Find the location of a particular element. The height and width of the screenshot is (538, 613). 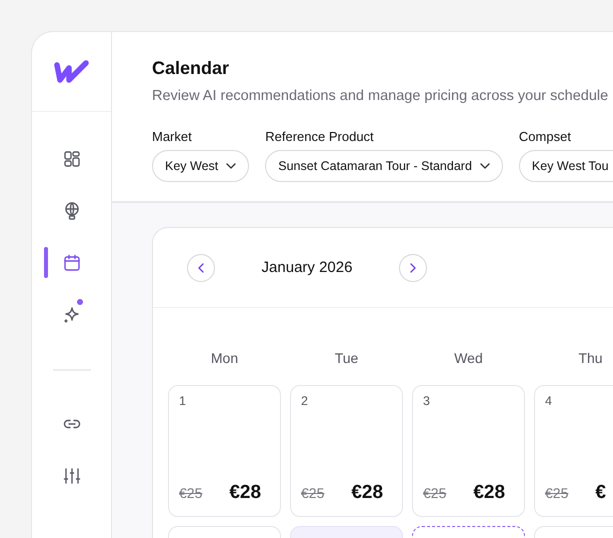

next-month-button is located at coordinates (413, 268).